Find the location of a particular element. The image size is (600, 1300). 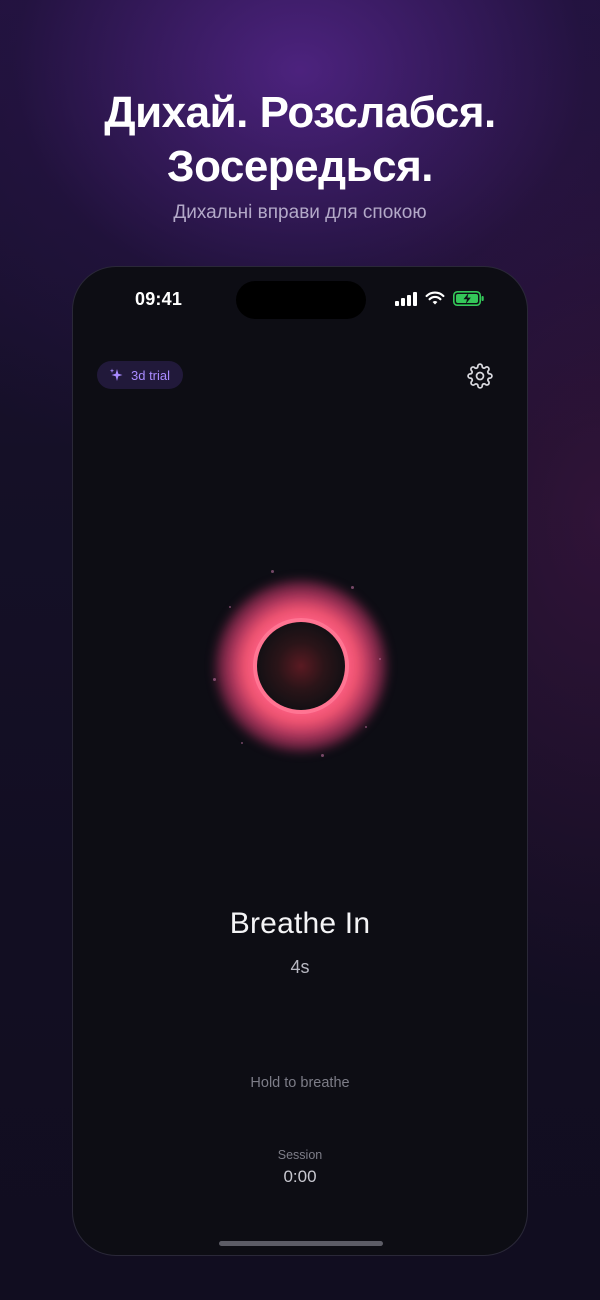

session-label: Session is located at coordinates (300, 1155).